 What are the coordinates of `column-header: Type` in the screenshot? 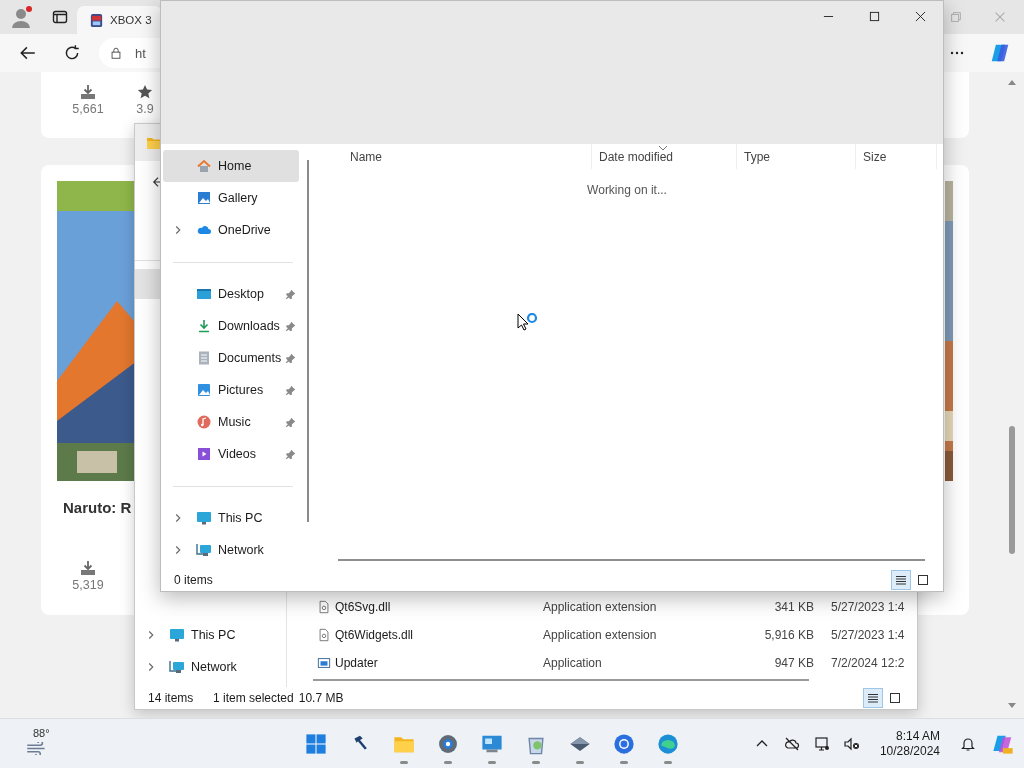 It's located at (796, 156).